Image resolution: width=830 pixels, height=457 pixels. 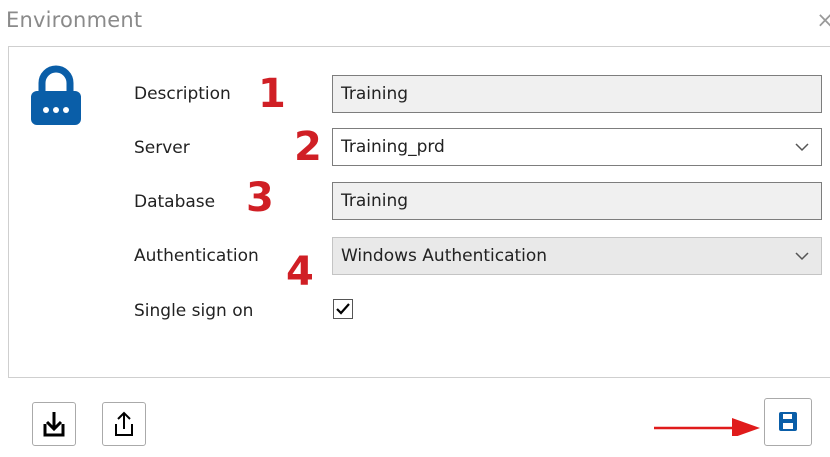 What do you see at coordinates (162, 148) in the screenshot?
I see `server-label: Server` at bounding box center [162, 148].